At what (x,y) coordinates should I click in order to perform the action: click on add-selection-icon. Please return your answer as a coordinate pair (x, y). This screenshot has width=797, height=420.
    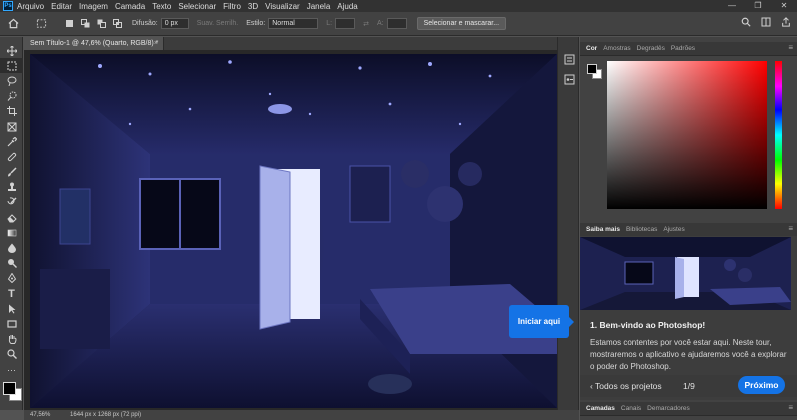
    Looking at the image, I should click on (85, 24).